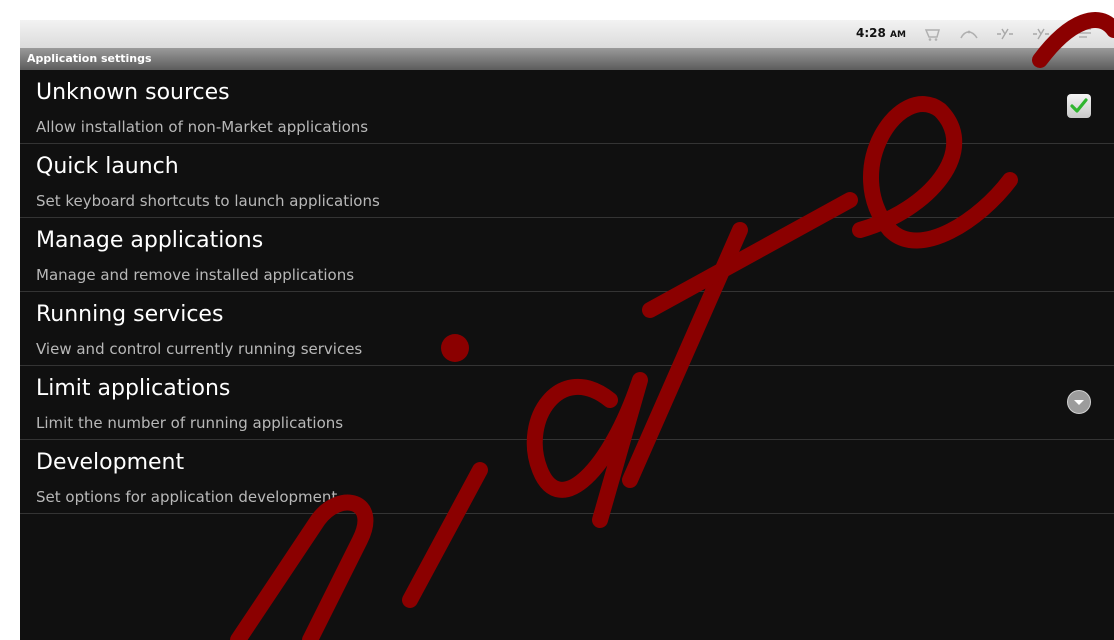 This screenshot has height=640, width=1114. What do you see at coordinates (969, 34) in the screenshot?
I see `usb-icon` at bounding box center [969, 34].